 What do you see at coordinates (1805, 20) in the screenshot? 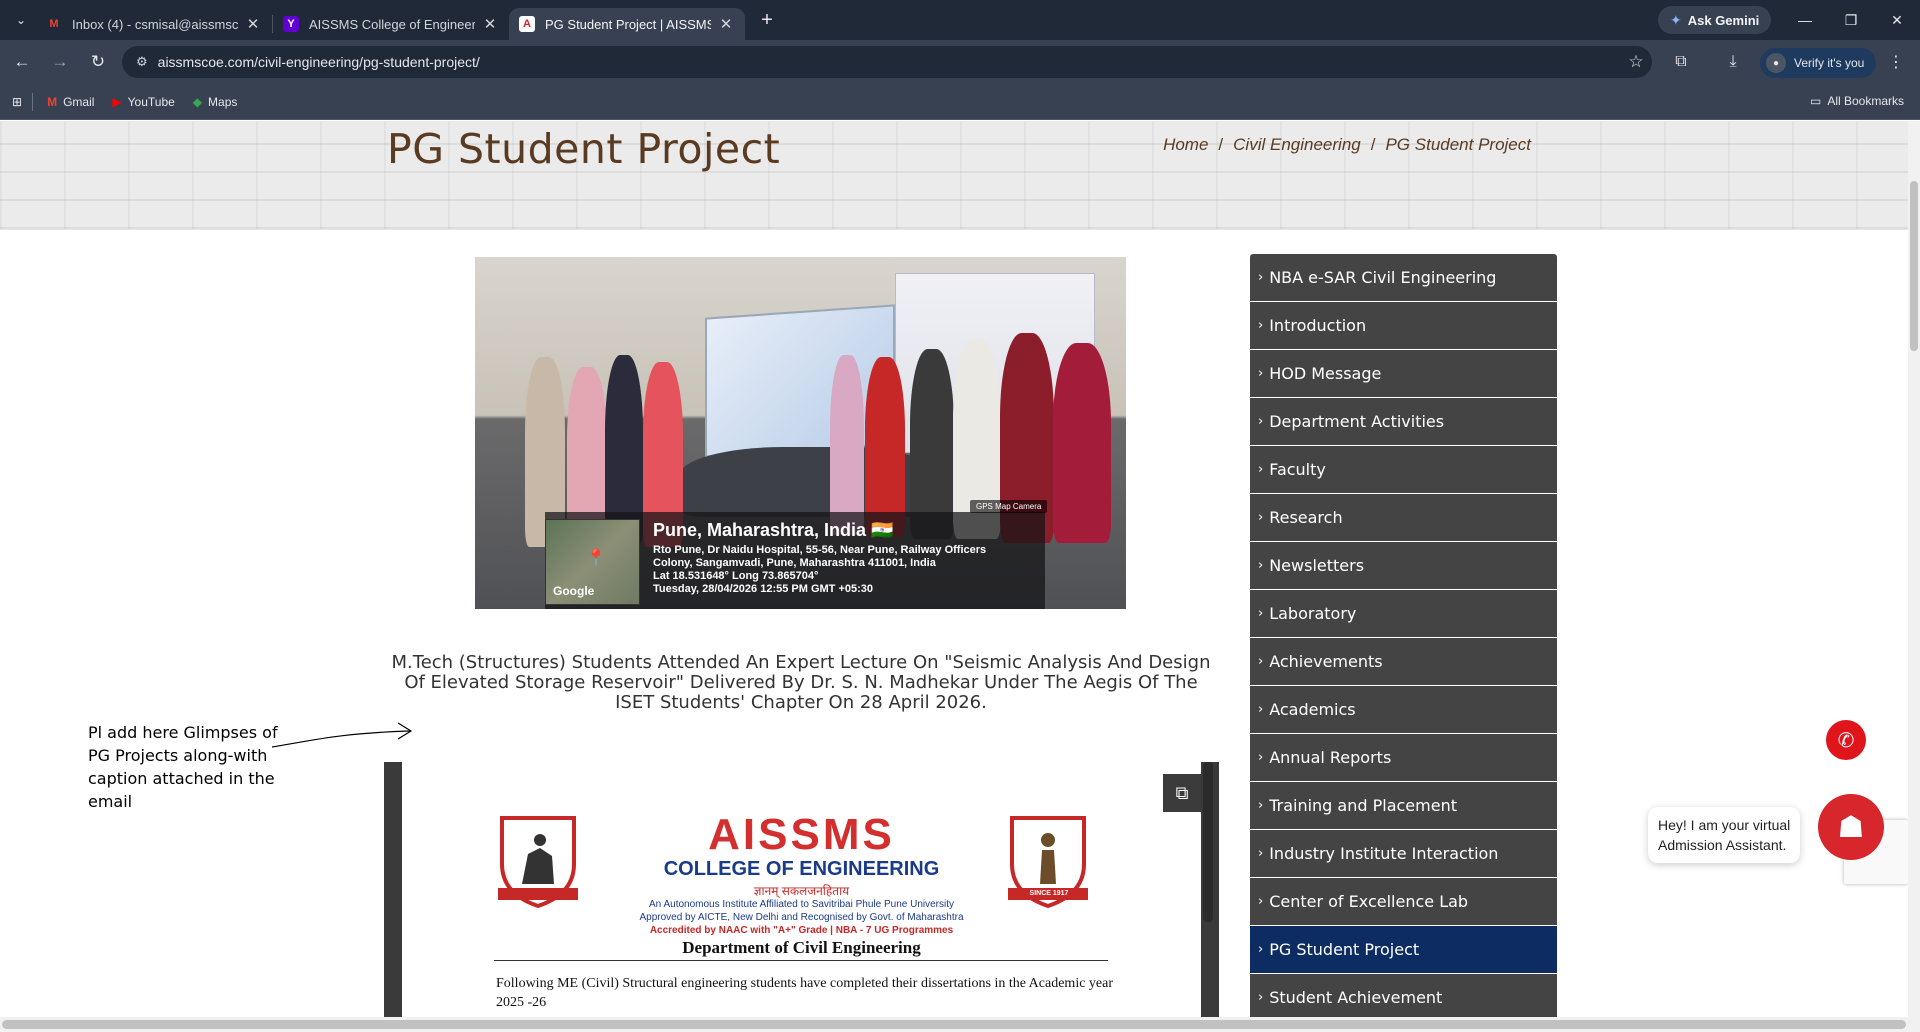
I see `minimize-icon: —` at bounding box center [1805, 20].